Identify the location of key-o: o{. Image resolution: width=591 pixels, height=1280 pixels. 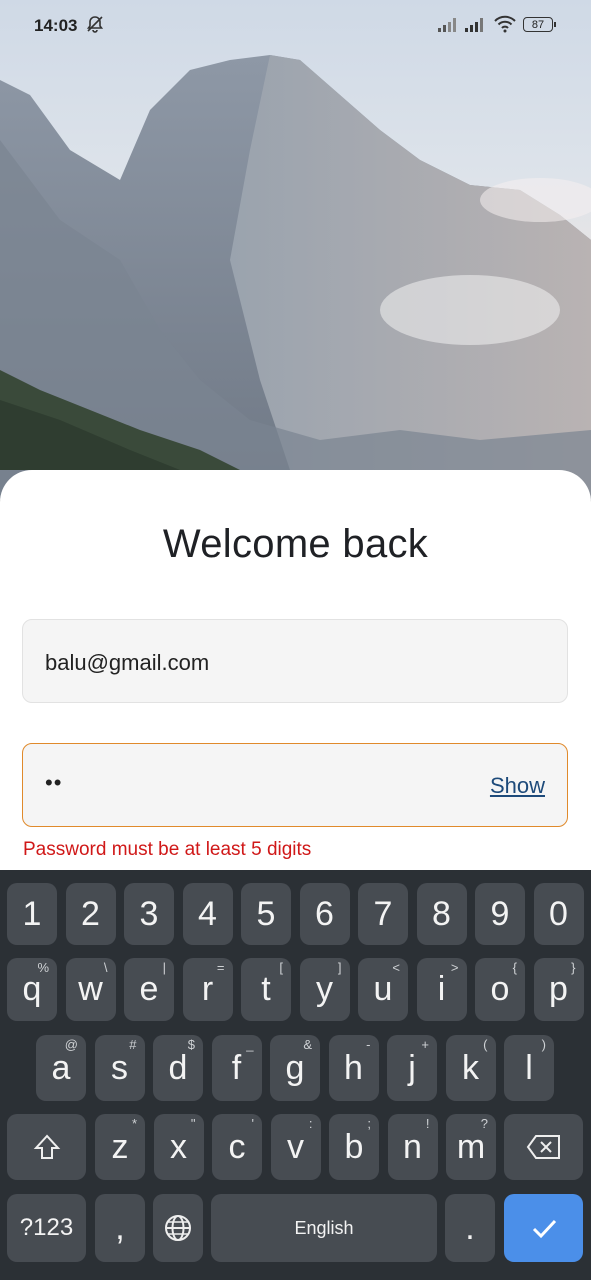
(500, 989).